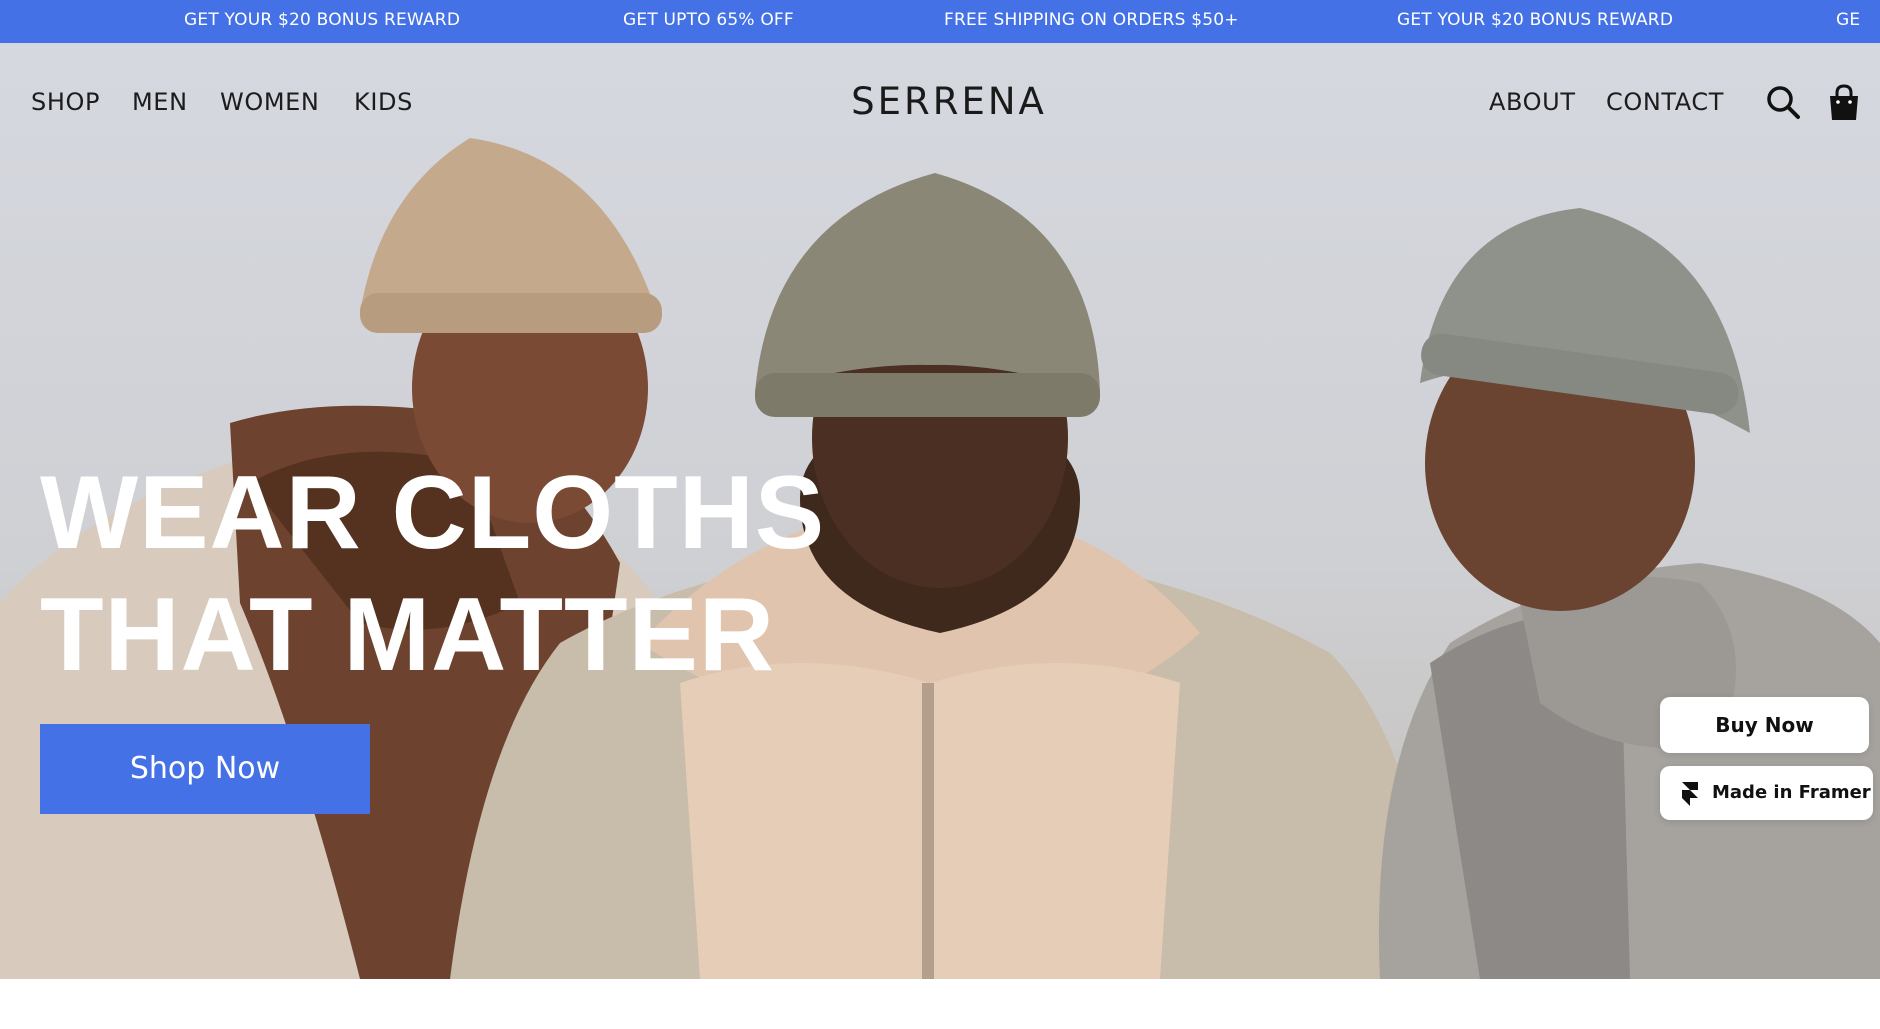  I want to click on shop-now-button: Shop Now, so click(205, 769).